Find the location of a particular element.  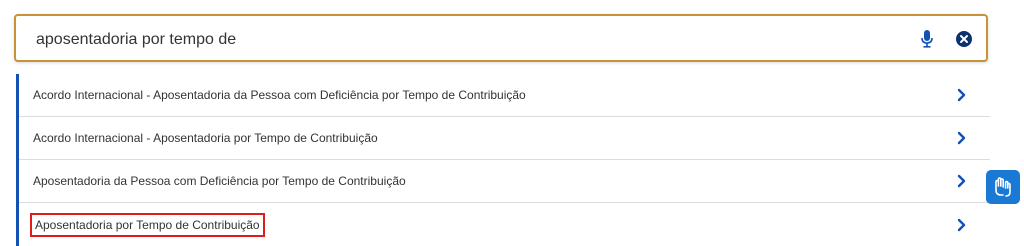

search-input is located at coordinates (466, 40).